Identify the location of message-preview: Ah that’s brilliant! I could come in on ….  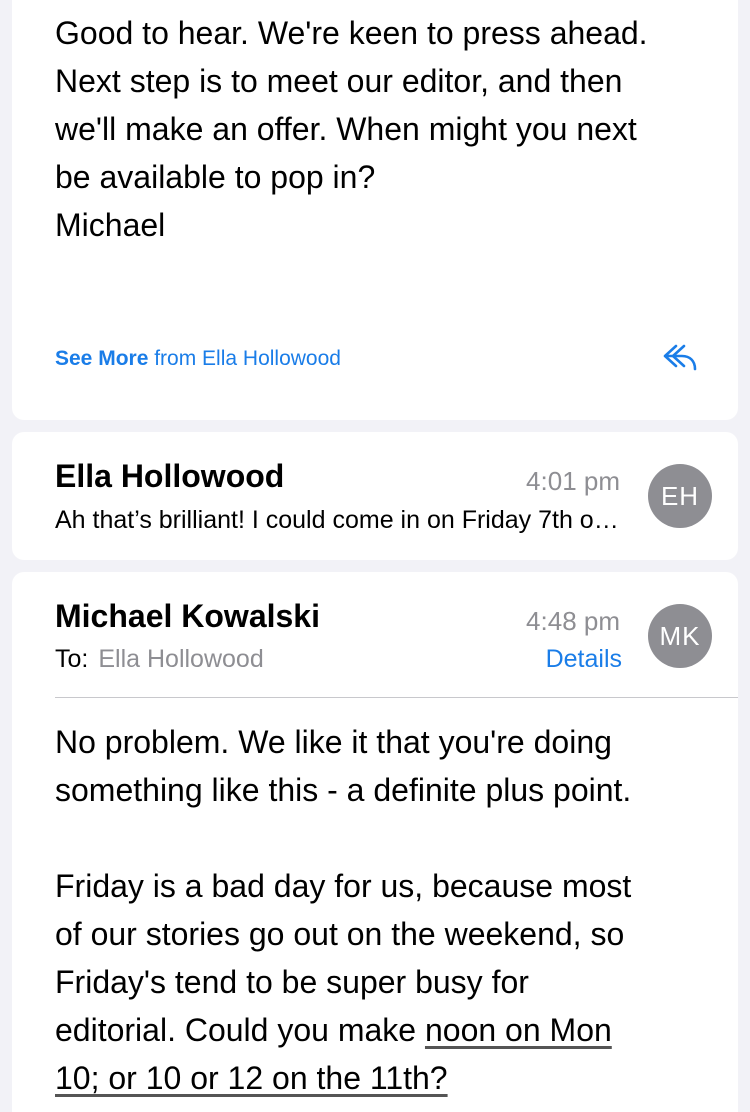
(338, 520).